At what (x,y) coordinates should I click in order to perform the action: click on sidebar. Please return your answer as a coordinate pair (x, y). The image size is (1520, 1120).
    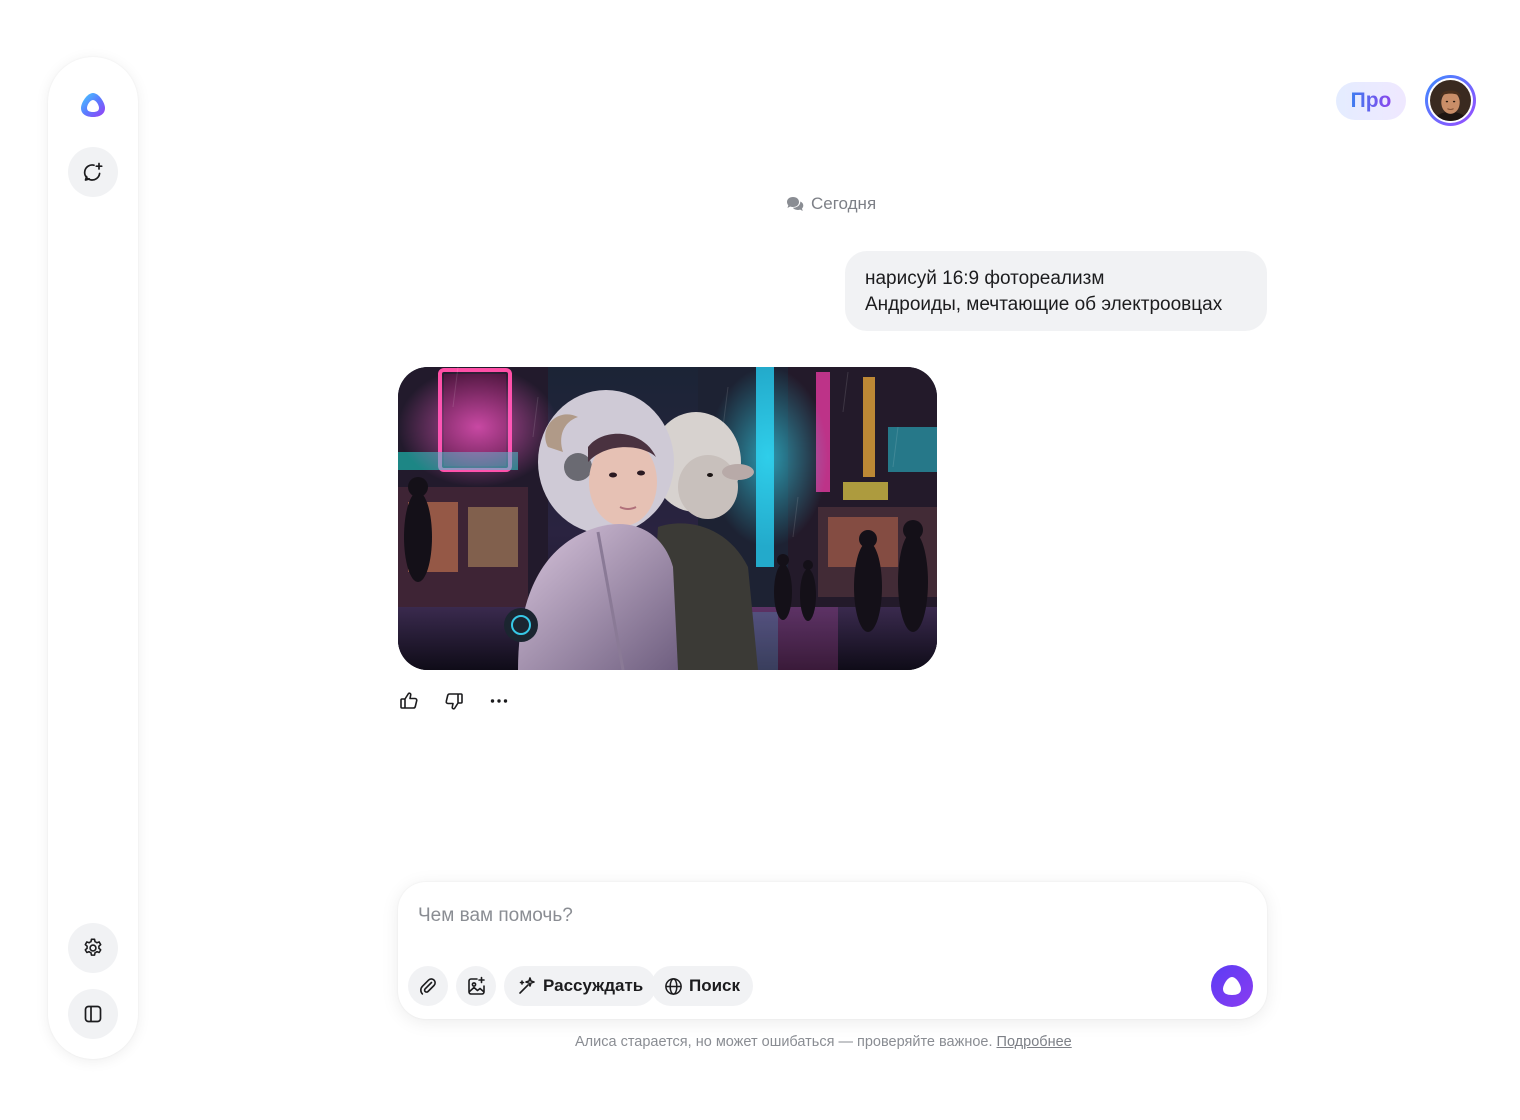
    Looking at the image, I should click on (93, 558).